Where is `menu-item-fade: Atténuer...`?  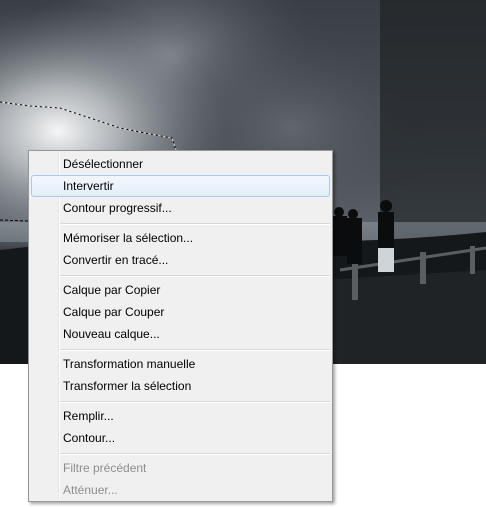 menu-item-fade: Atténuer... is located at coordinates (90, 490).